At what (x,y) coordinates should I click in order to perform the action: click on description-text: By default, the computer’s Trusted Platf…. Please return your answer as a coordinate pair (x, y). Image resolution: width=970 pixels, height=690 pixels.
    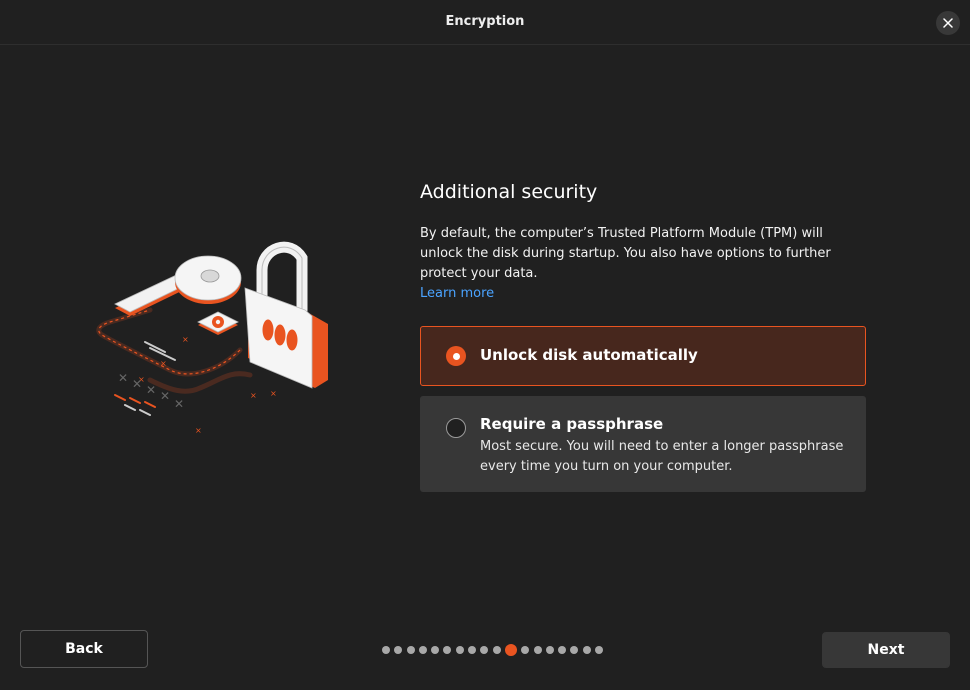
    Looking at the image, I should click on (625, 253).